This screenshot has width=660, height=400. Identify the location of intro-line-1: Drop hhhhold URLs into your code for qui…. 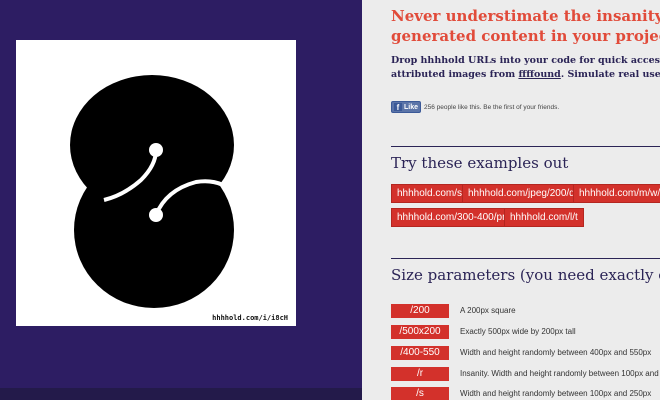
(525, 60).